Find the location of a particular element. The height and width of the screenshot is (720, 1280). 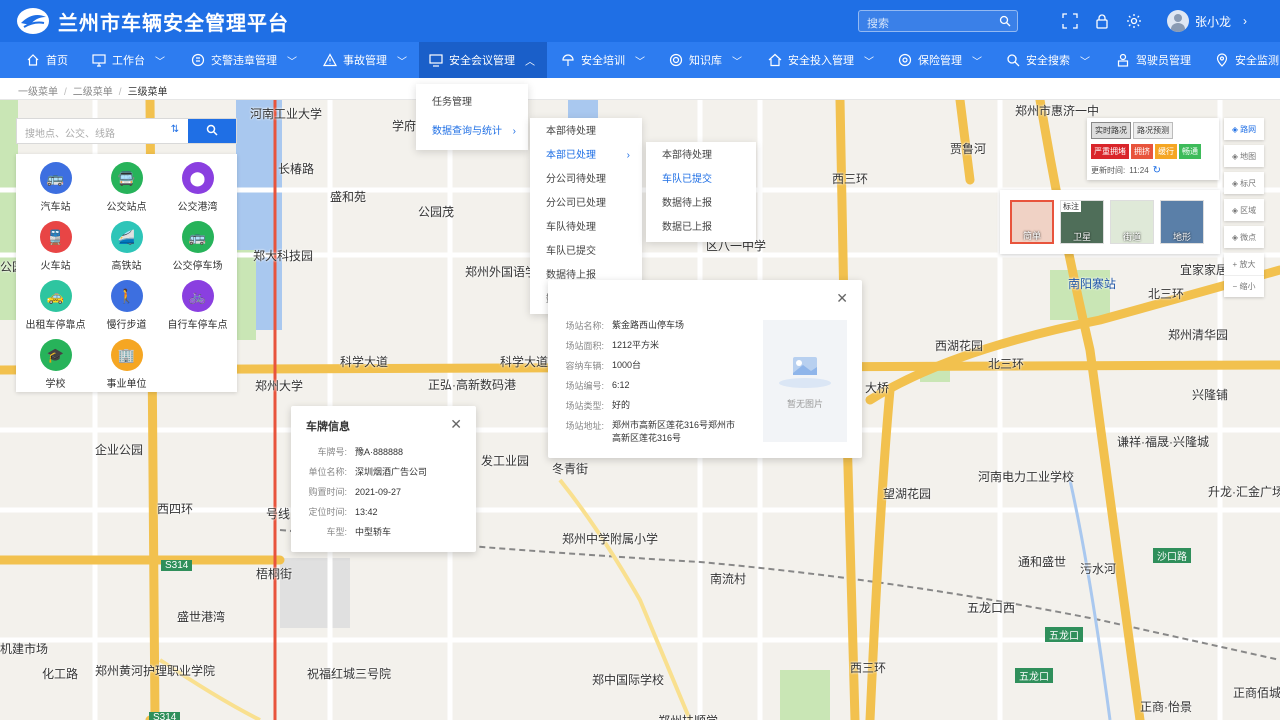

vehicle-card-title: 车牌信息 is located at coordinates (328, 427).